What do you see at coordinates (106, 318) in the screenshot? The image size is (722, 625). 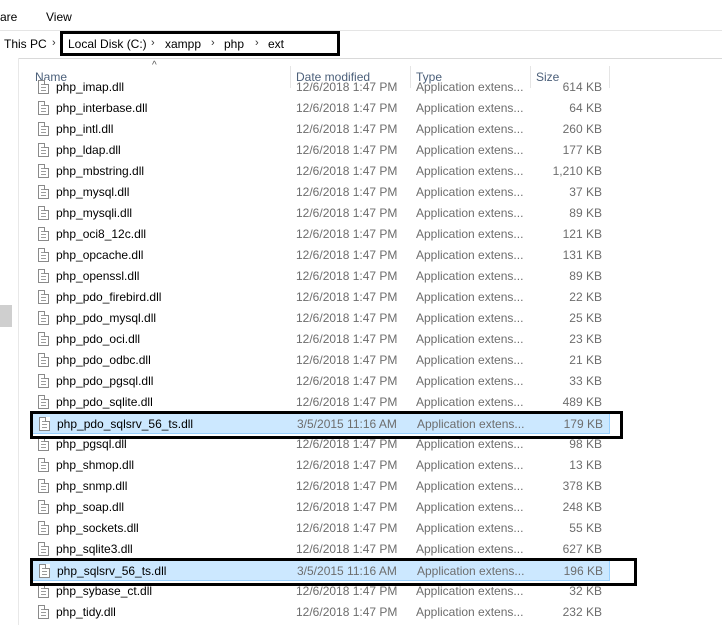 I see `file-name: php_pdo_mysql.dll` at bounding box center [106, 318].